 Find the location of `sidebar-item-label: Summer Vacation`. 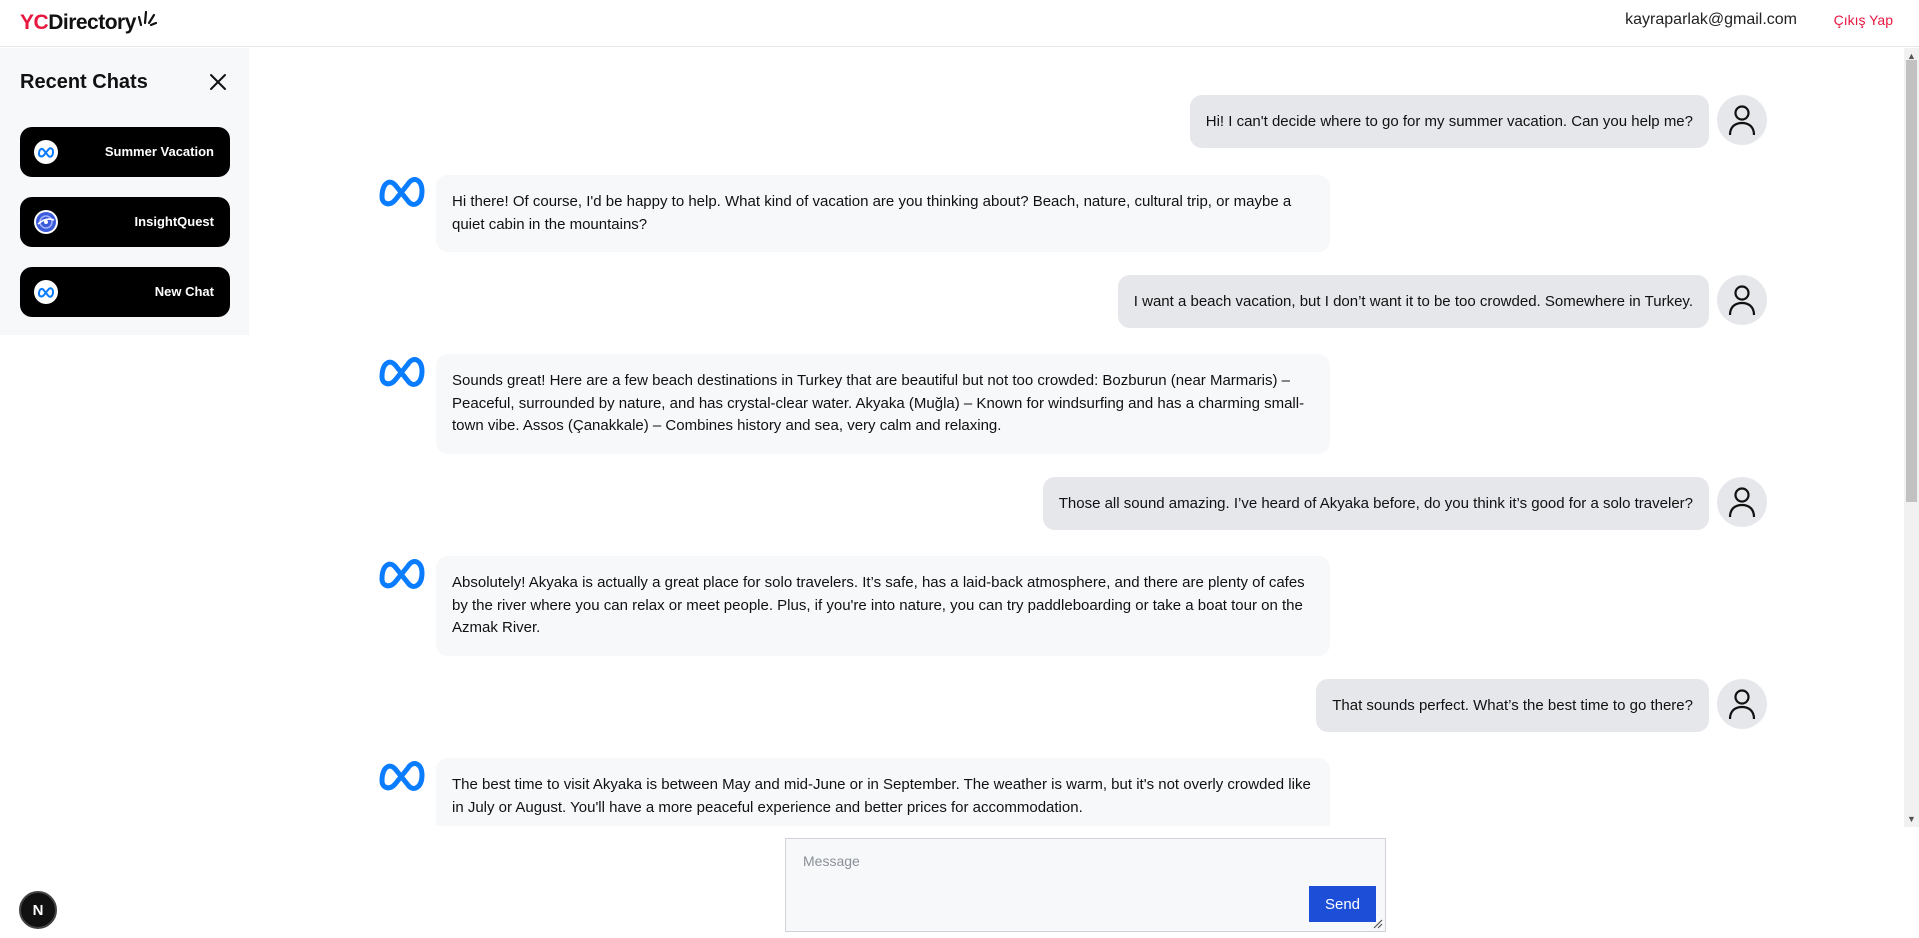

sidebar-item-label: Summer Vacation is located at coordinates (159, 151).